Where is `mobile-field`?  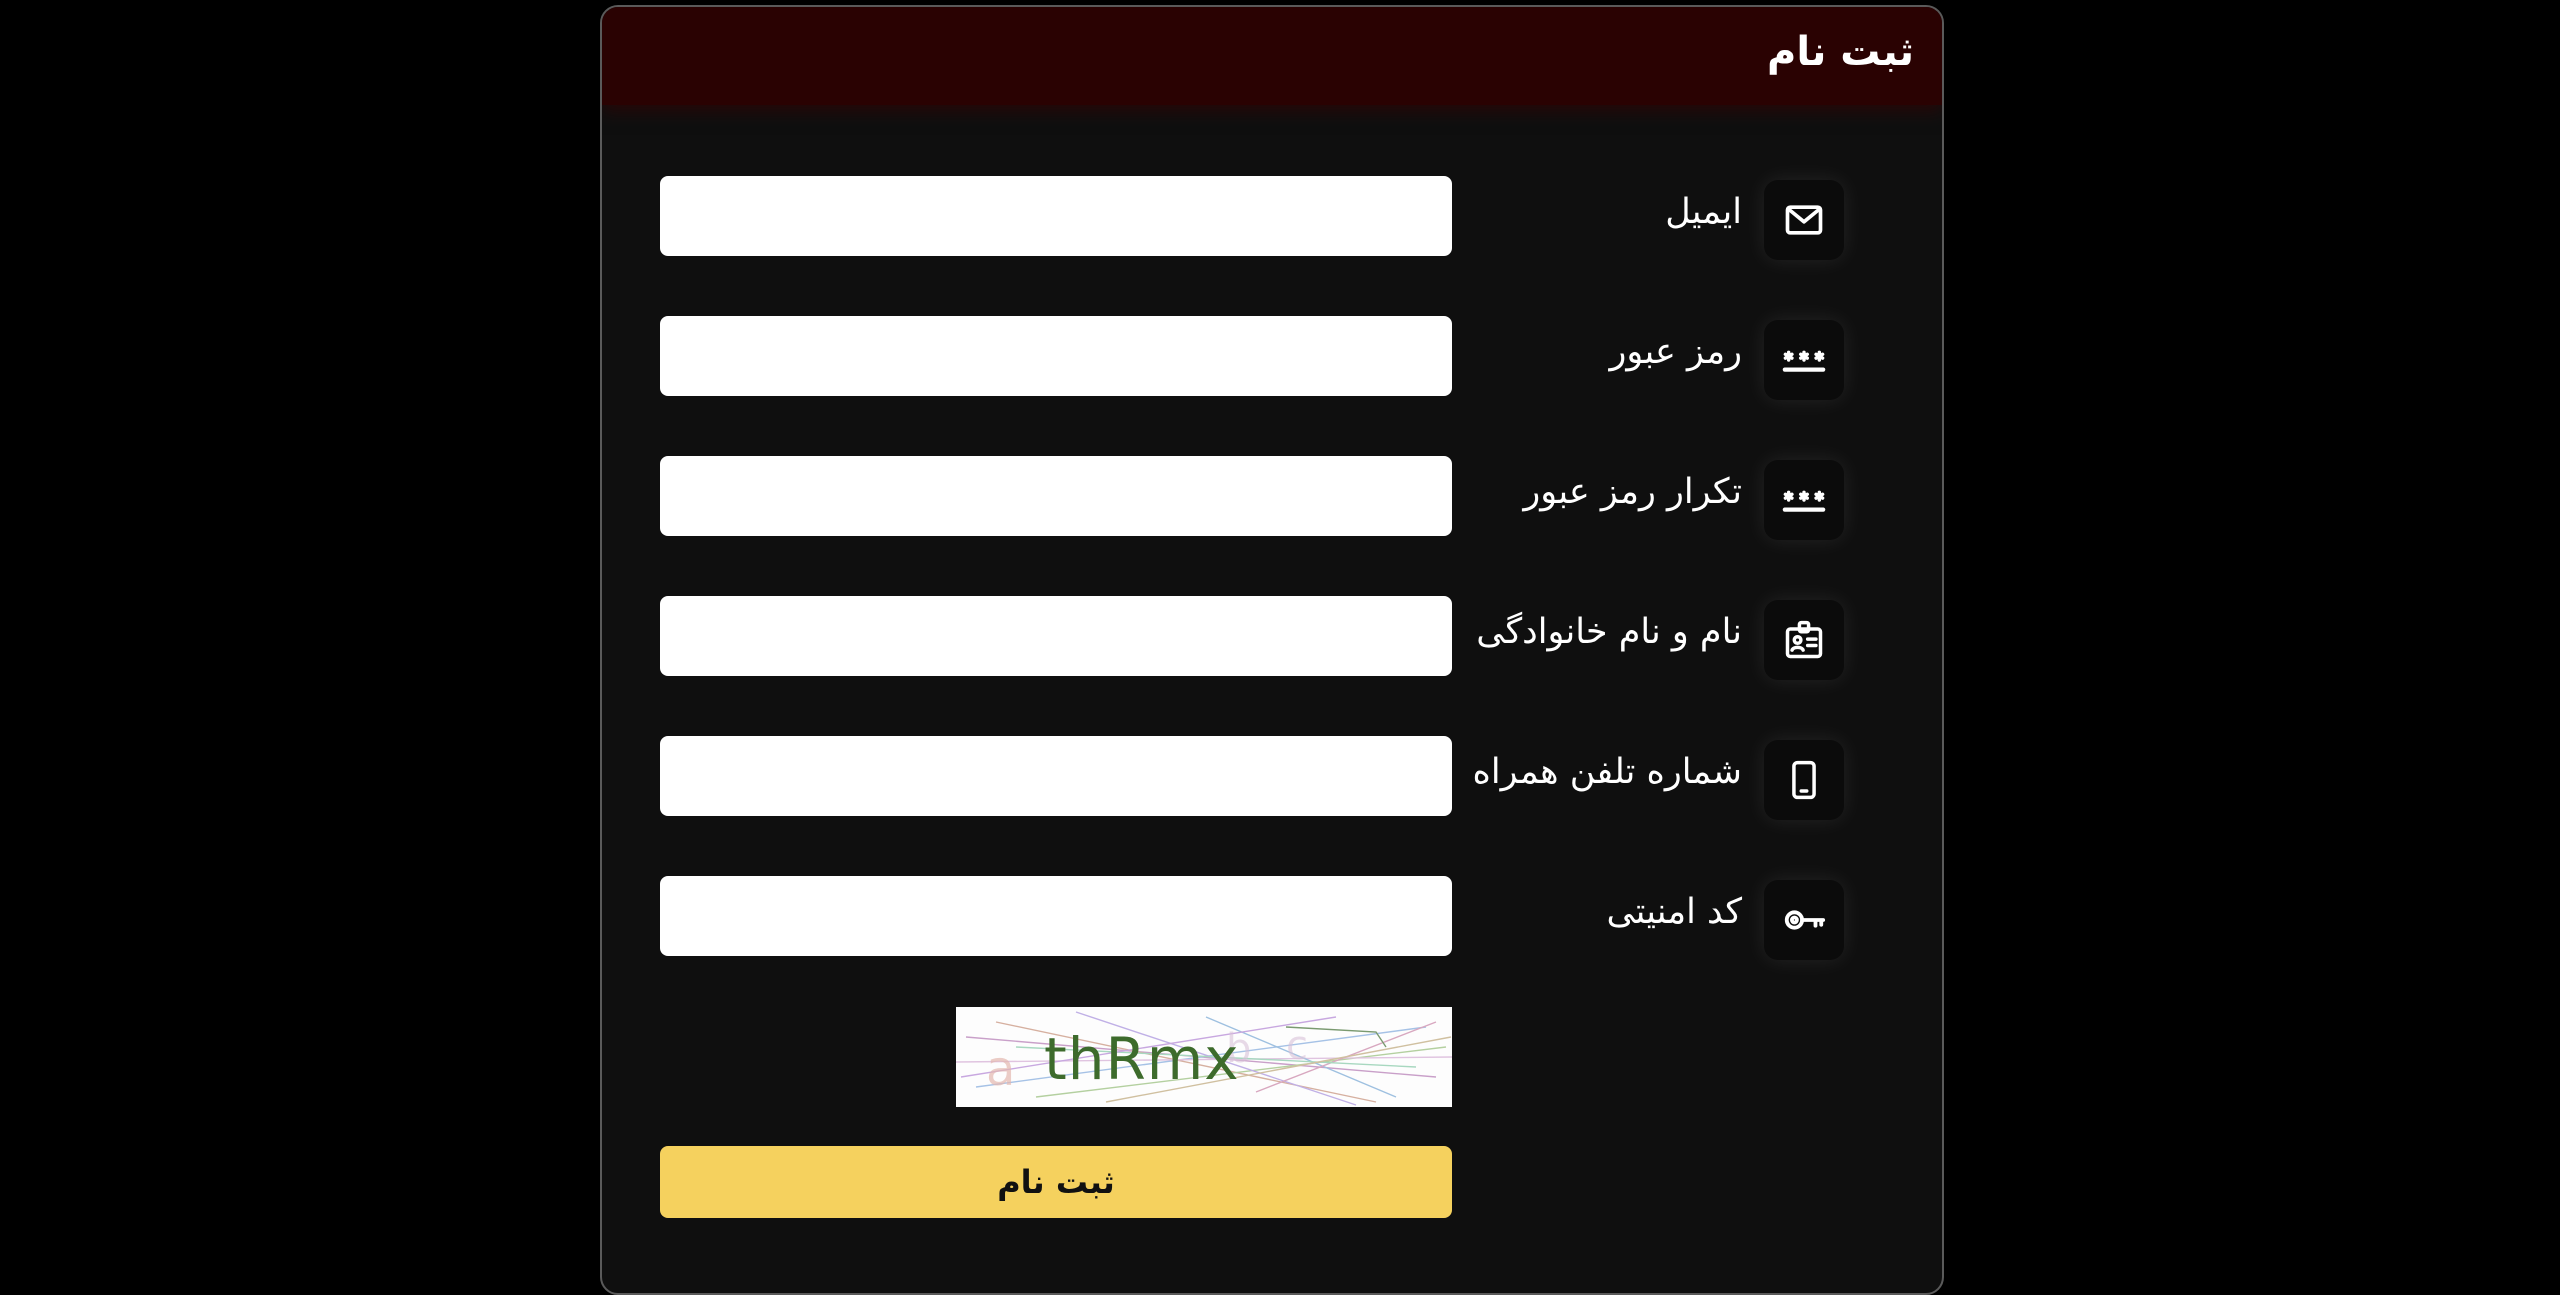
mobile-field is located at coordinates (1056, 776).